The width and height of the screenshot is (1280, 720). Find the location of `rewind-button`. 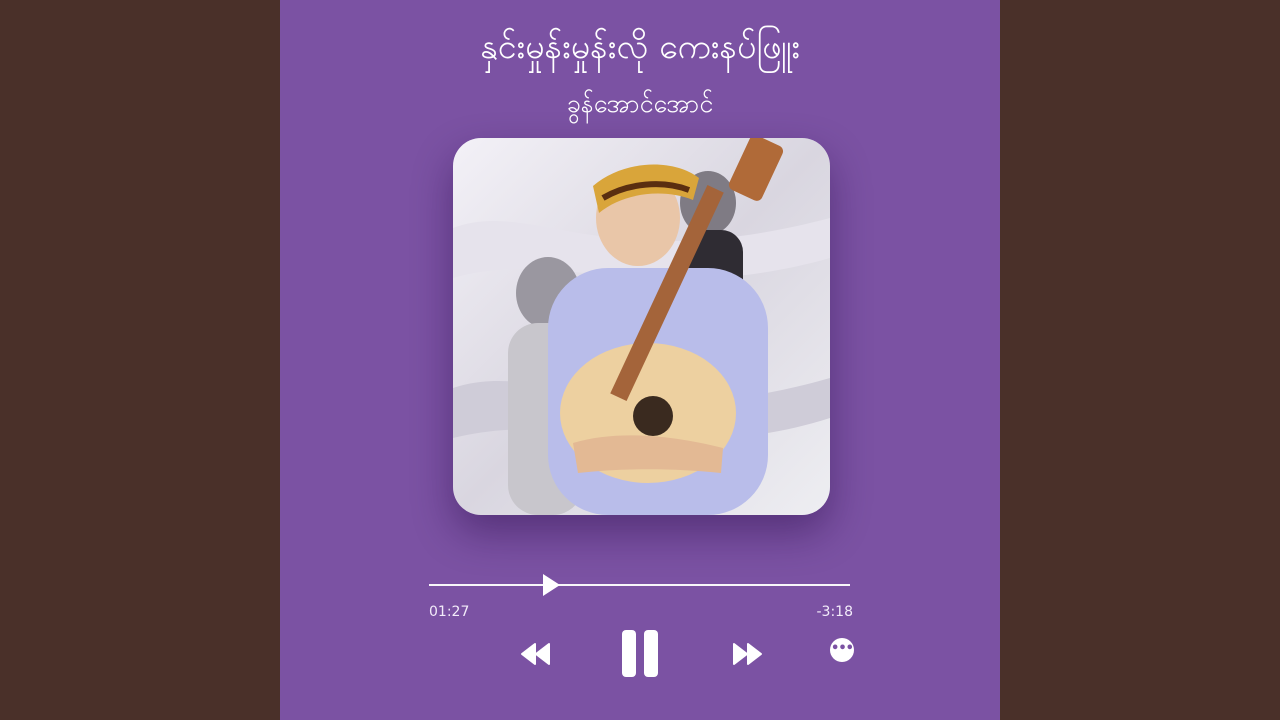

rewind-button is located at coordinates (536, 654).